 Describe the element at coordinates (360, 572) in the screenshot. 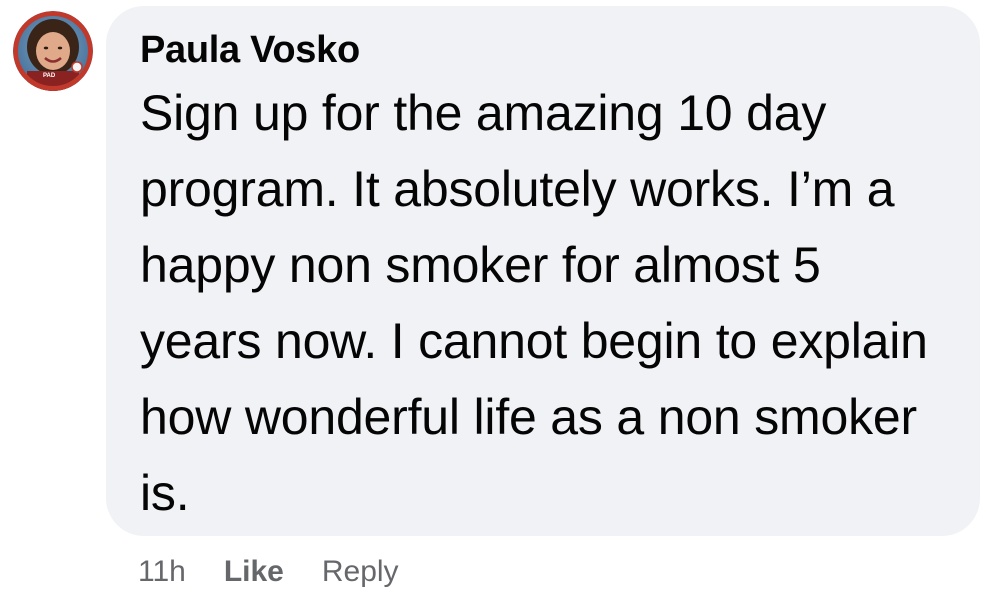

I see `reply-button: Reply` at that location.